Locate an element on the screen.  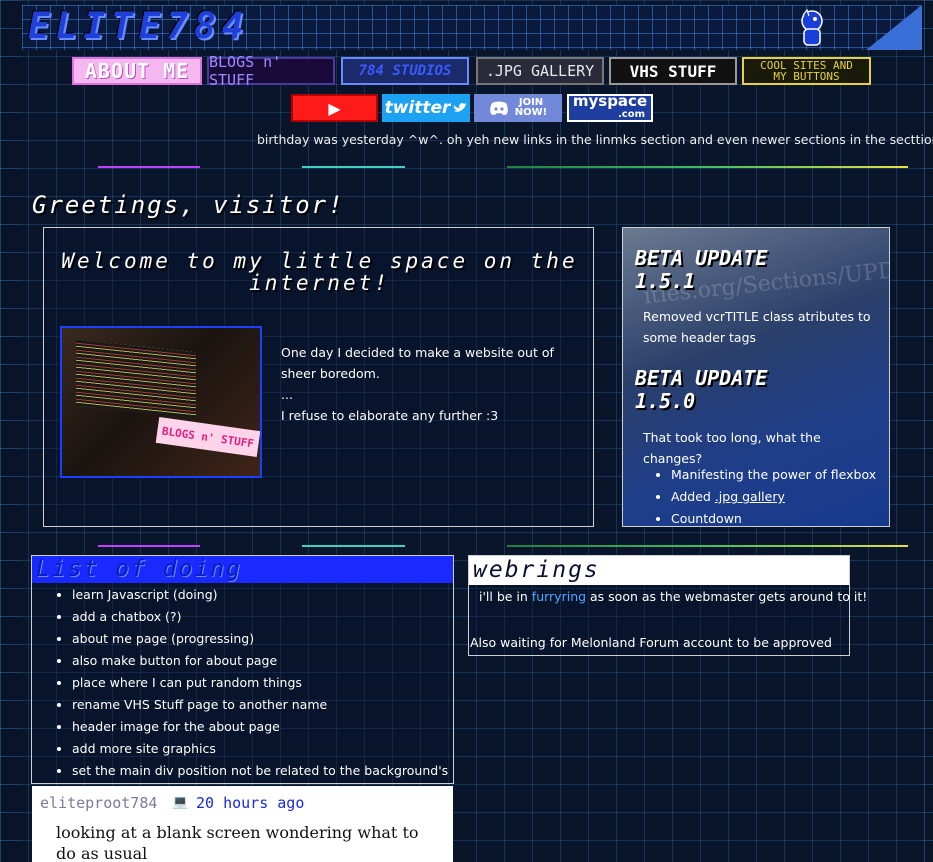
update-item: Countdown is located at coordinates (773, 517).